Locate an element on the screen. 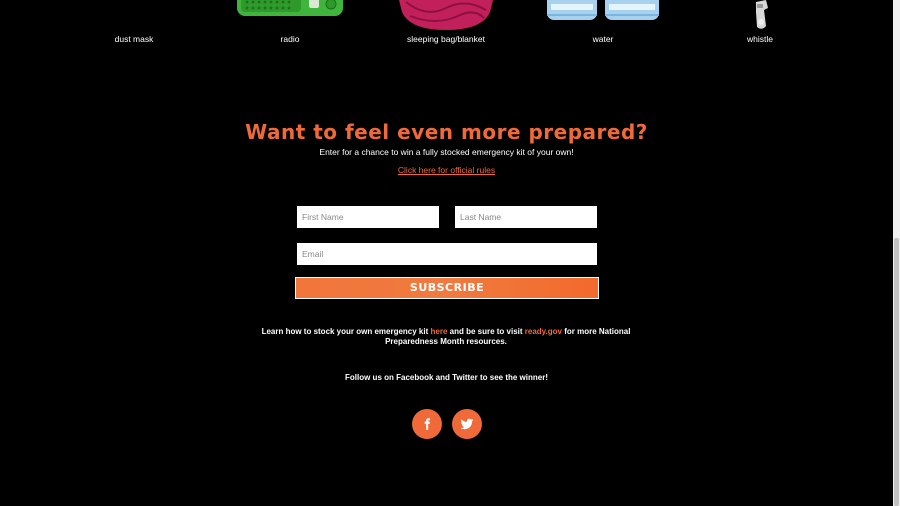  facebook-button is located at coordinates (427, 424).